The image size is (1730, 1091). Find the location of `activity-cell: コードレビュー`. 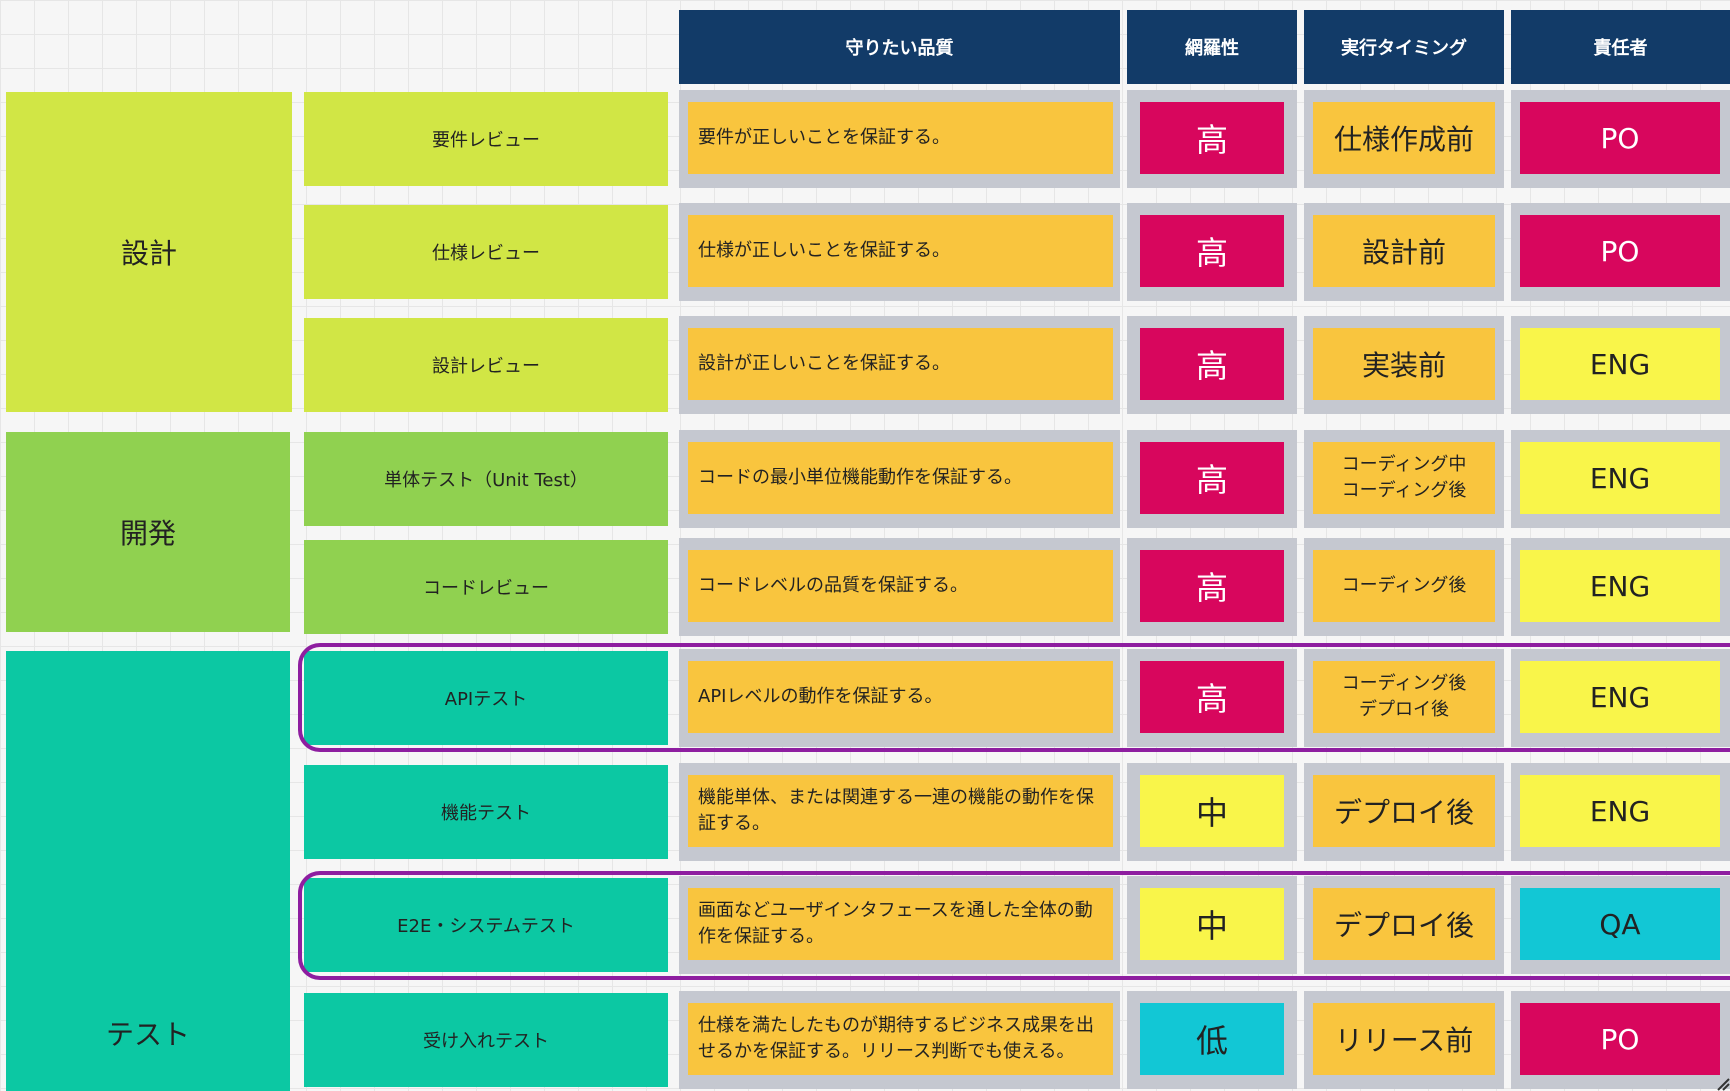

activity-cell: コードレビュー is located at coordinates (486, 587).